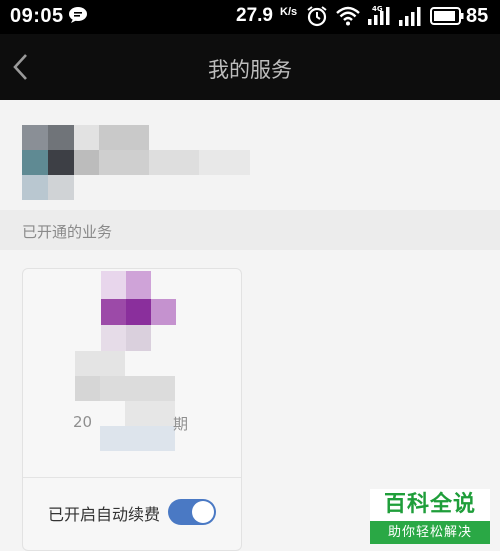  What do you see at coordinates (104, 514) in the screenshot?
I see `auto-renew-label: 已开启自动续费` at bounding box center [104, 514].